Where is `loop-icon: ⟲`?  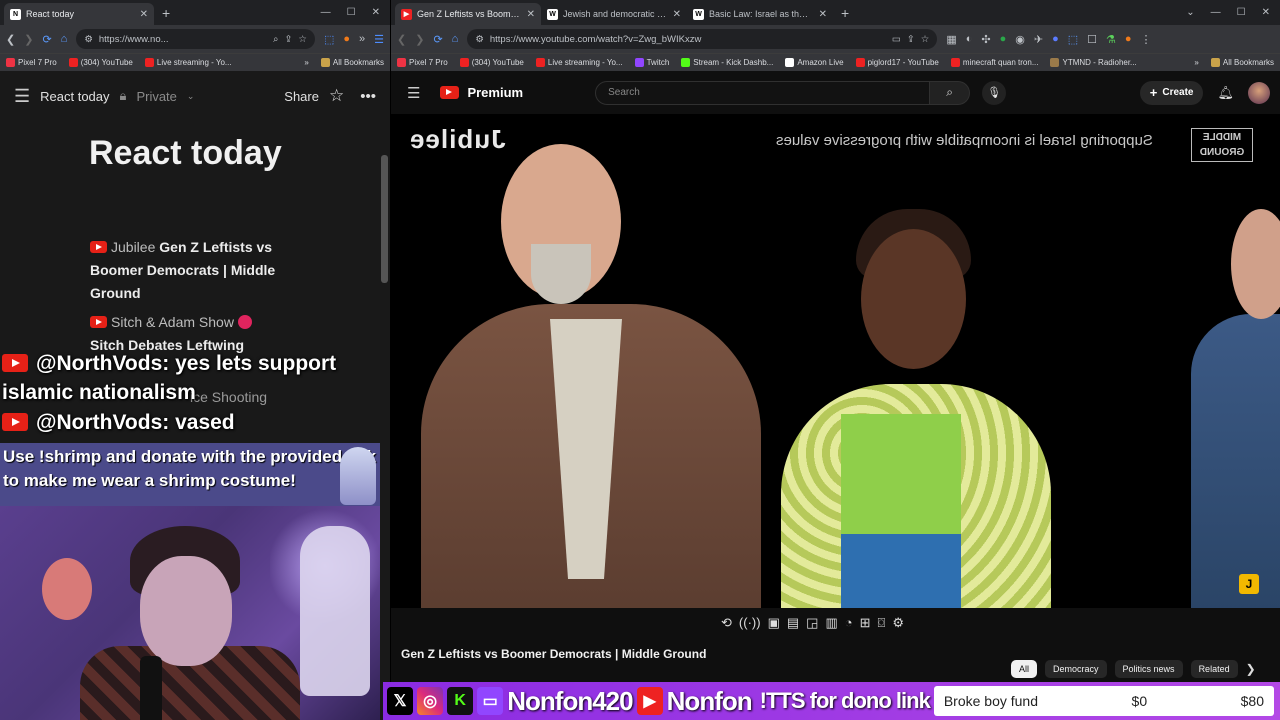 loop-icon: ⟲ is located at coordinates (726, 623).